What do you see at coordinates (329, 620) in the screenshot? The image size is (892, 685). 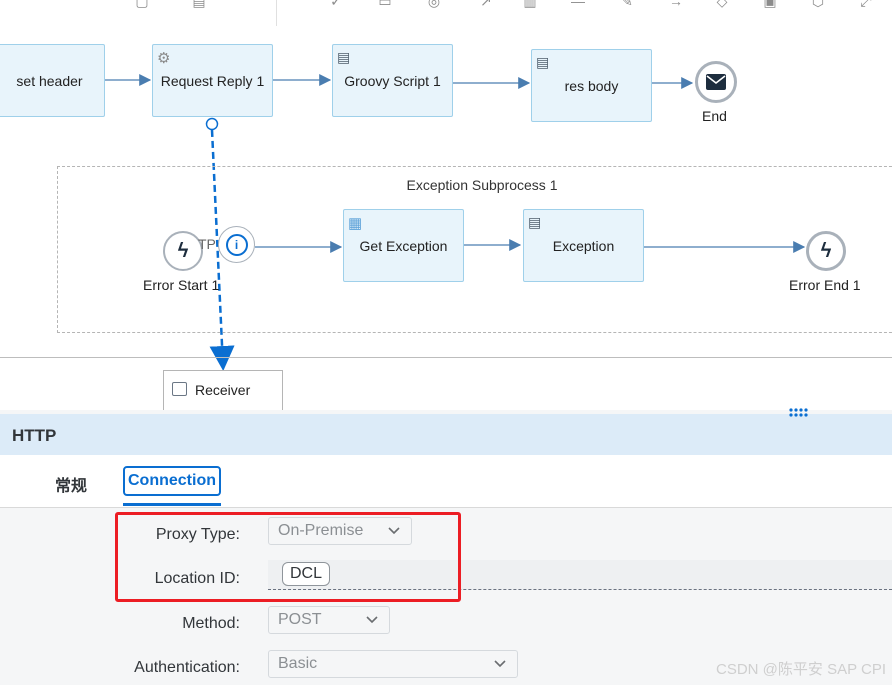 I see `method-select: POST` at bounding box center [329, 620].